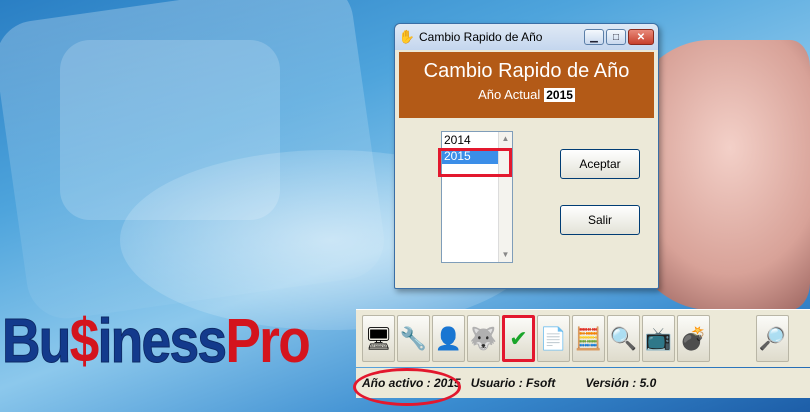  Describe the element at coordinates (594, 37) in the screenshot. I see `minimize-button: ▁` at that location.